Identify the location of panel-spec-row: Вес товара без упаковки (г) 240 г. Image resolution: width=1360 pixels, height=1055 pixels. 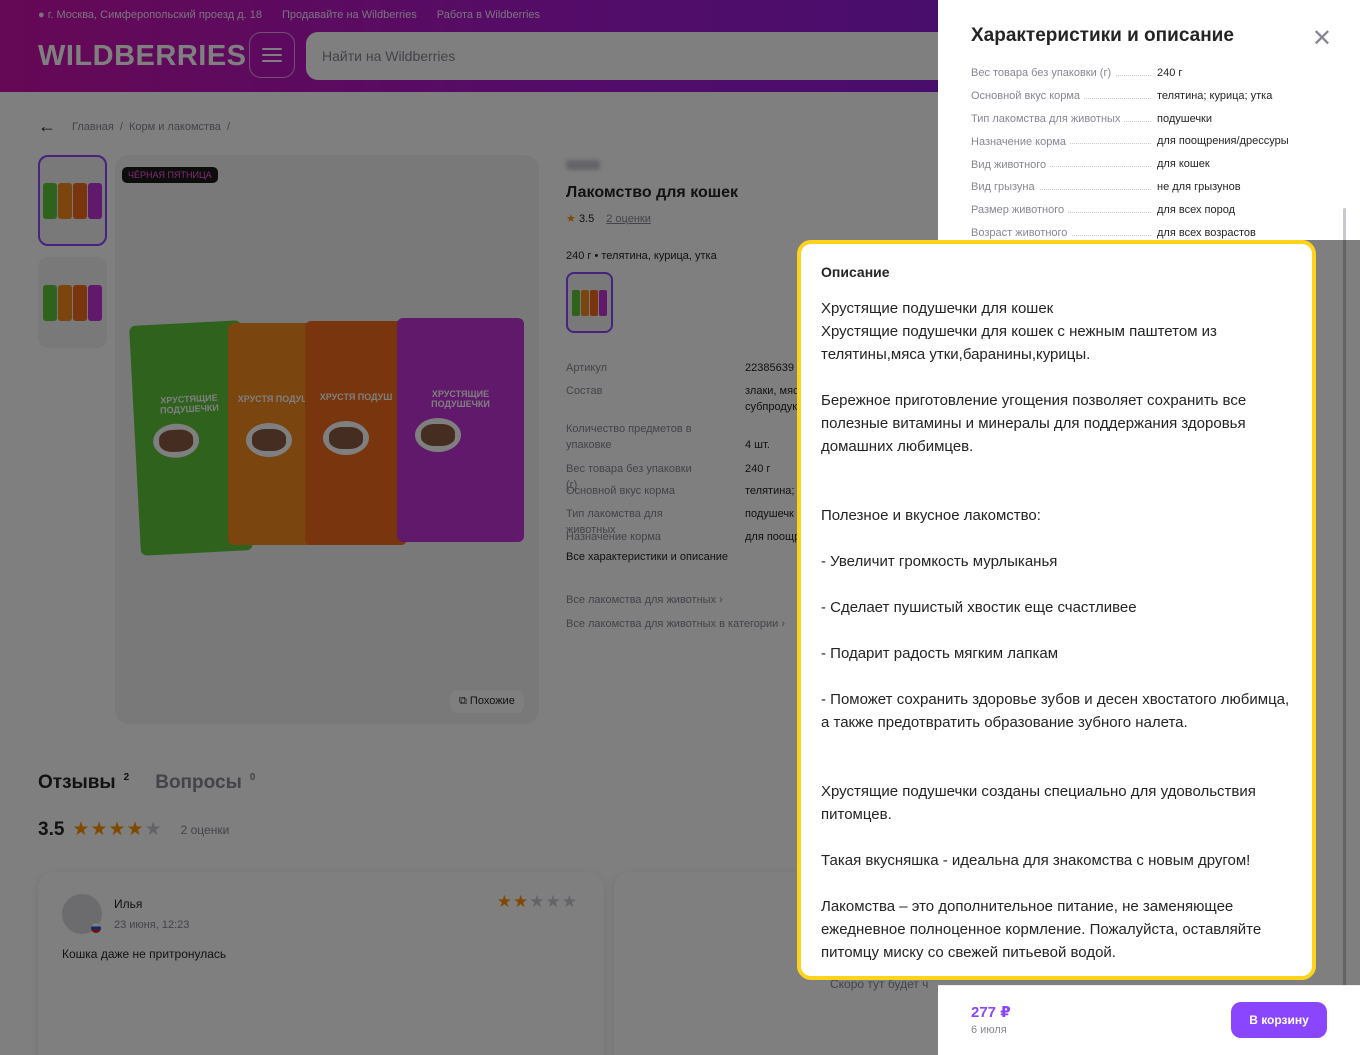
(1141, 73).